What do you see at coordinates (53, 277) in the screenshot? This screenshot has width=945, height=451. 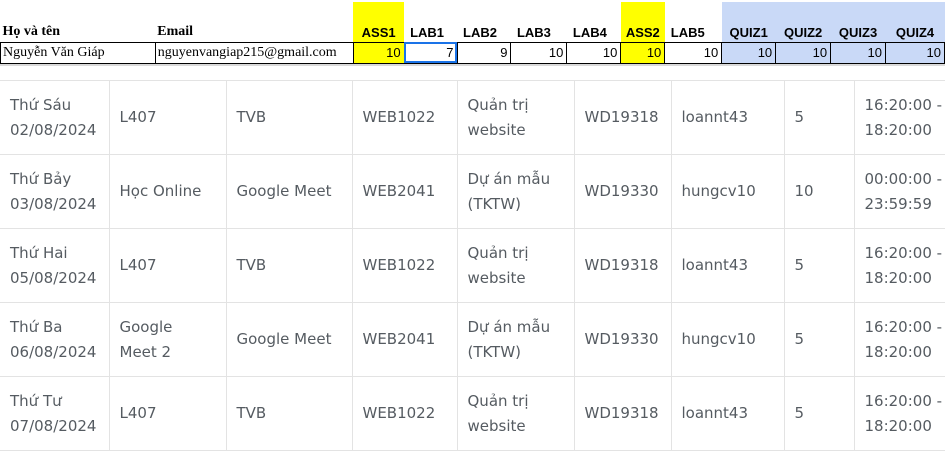 I see `date-label: 05/08/2024` at bounding box center [53, 277].